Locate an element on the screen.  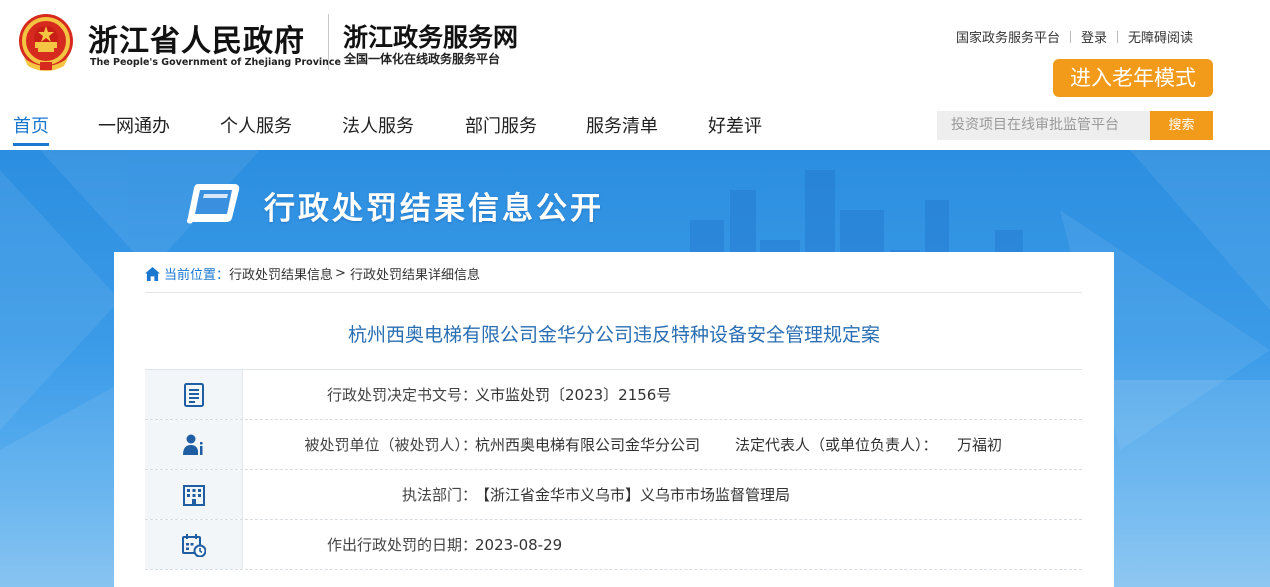
table-row: 执法部门： 【浙江省金华市义乌市】义乌市市场监督管理局 is located at coordinates (613, 495).